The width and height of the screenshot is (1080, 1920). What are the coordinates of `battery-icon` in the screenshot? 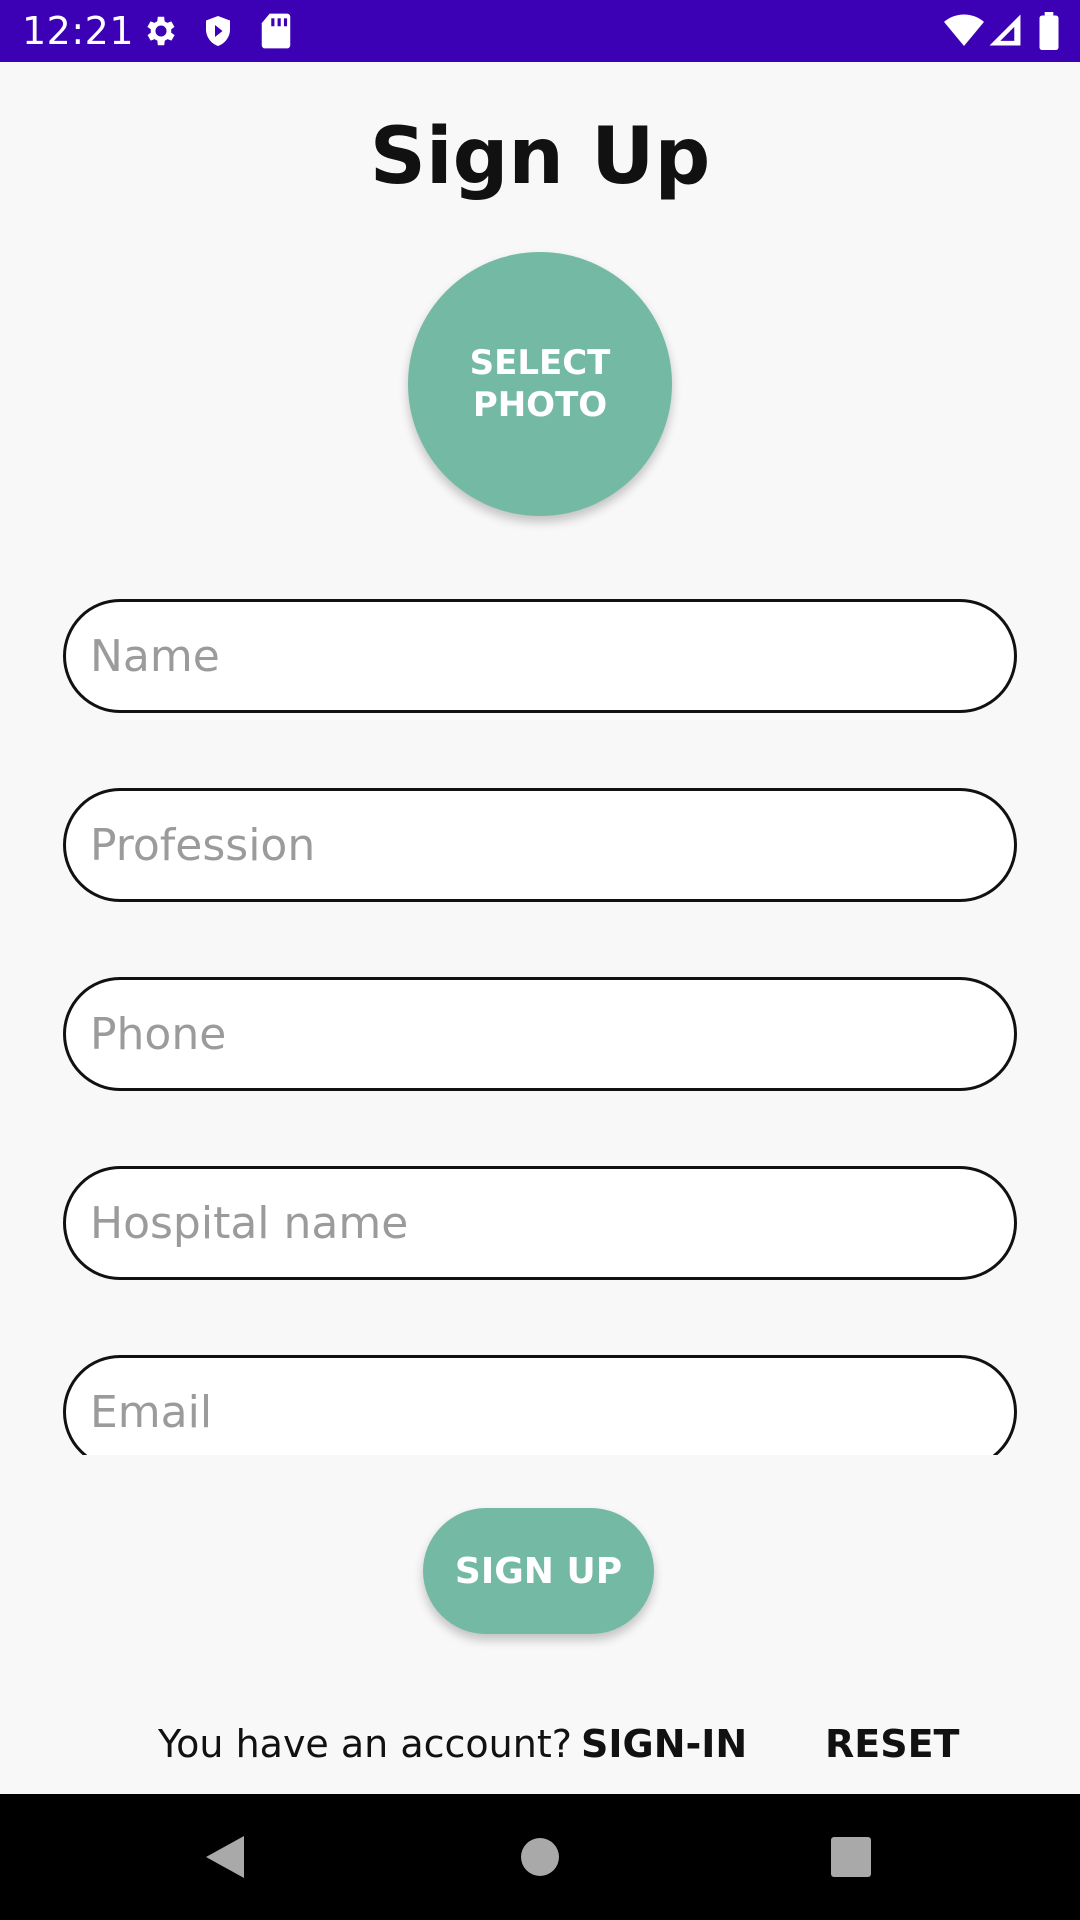 It's located at (1049, 33).